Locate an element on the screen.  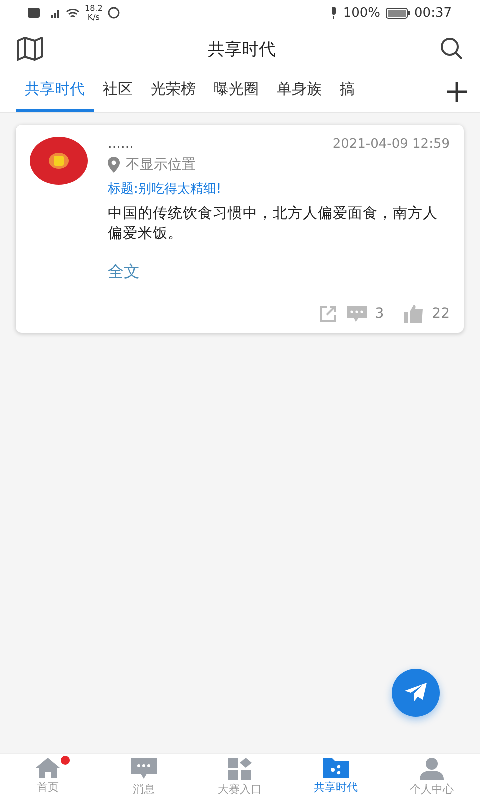
nav-item: 消息 is located at coordinates (144, 777).